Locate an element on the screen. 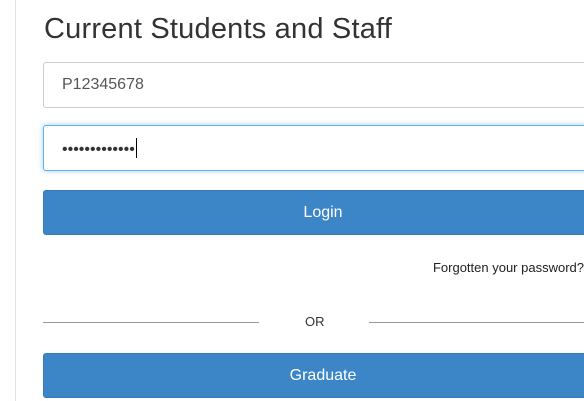 Image resolution: width=584 pixels, height=401 pixels. left-divider-rule is located at coordinates (15, 200).